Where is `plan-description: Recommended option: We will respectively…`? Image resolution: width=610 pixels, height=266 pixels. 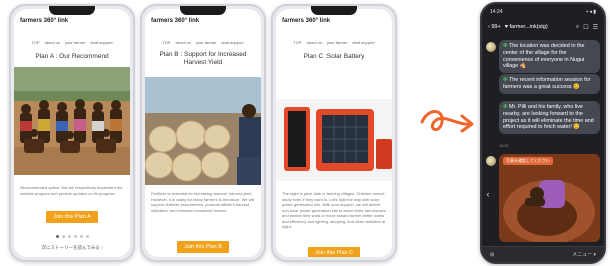
plan-description: Recommended option: We will respectively… is located at coordinates (71, 190).